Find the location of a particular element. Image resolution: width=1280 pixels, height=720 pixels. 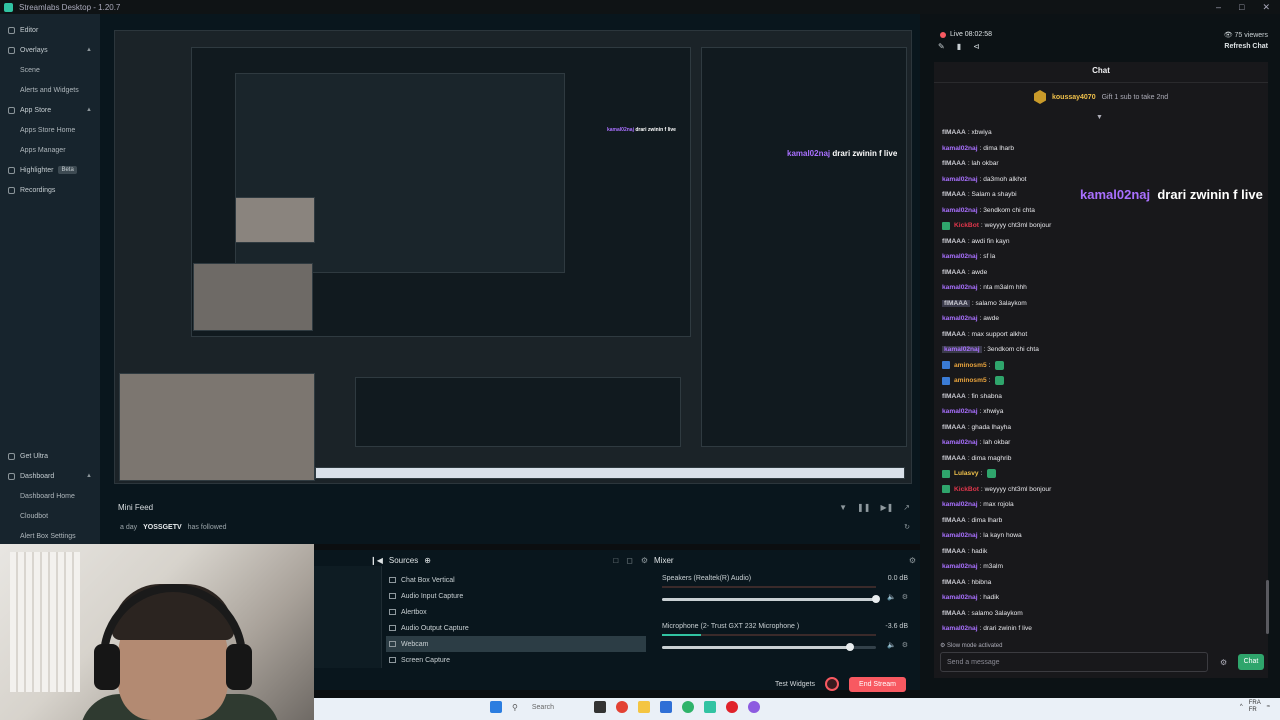

sidebar-item-recordings: Recordings is located at coordinates (50, 190).